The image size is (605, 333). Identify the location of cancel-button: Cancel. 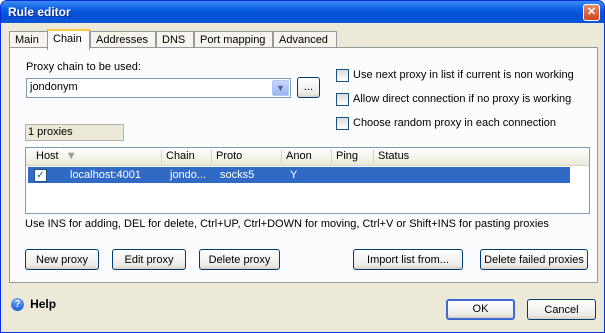
(561, 309).